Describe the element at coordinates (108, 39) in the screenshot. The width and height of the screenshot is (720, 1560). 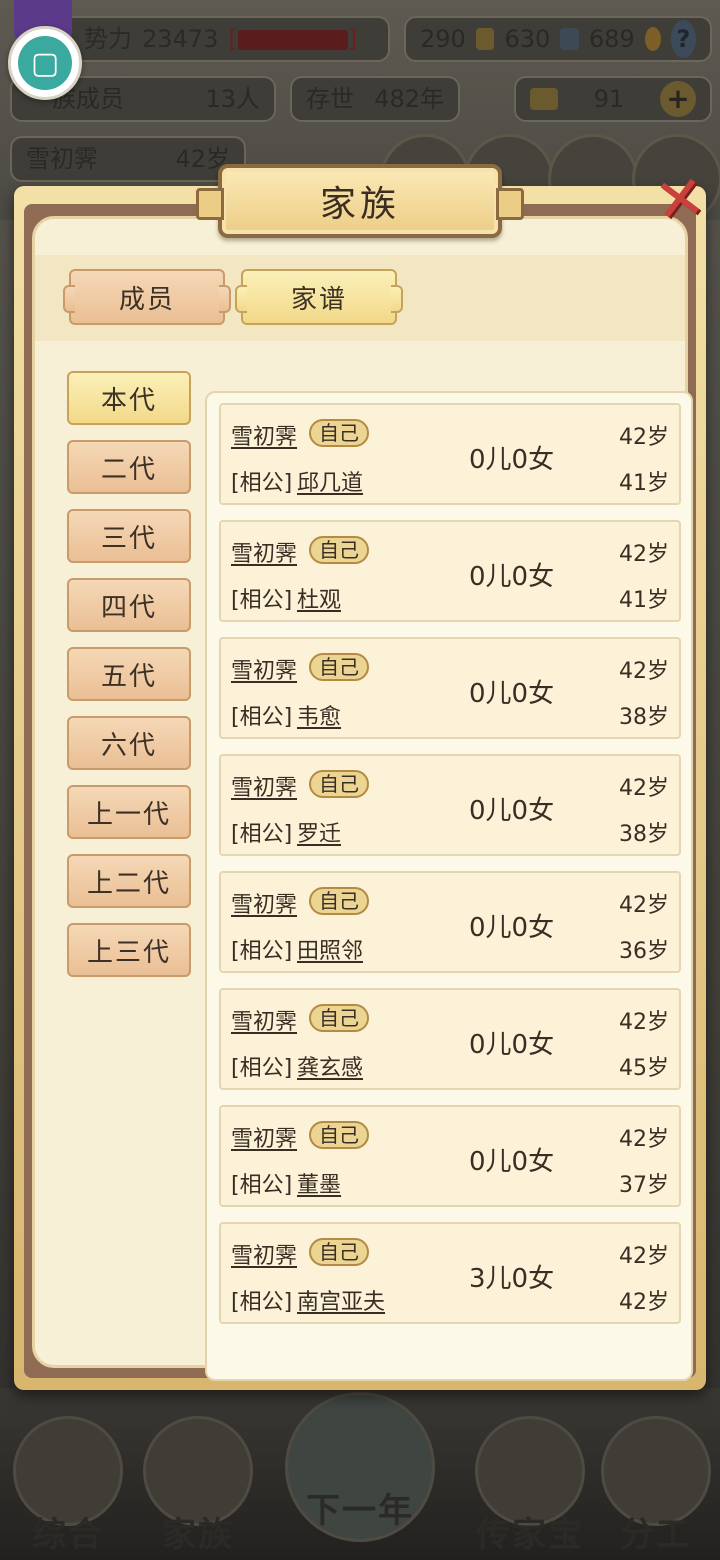
I see `power-label: 势力` at that location.